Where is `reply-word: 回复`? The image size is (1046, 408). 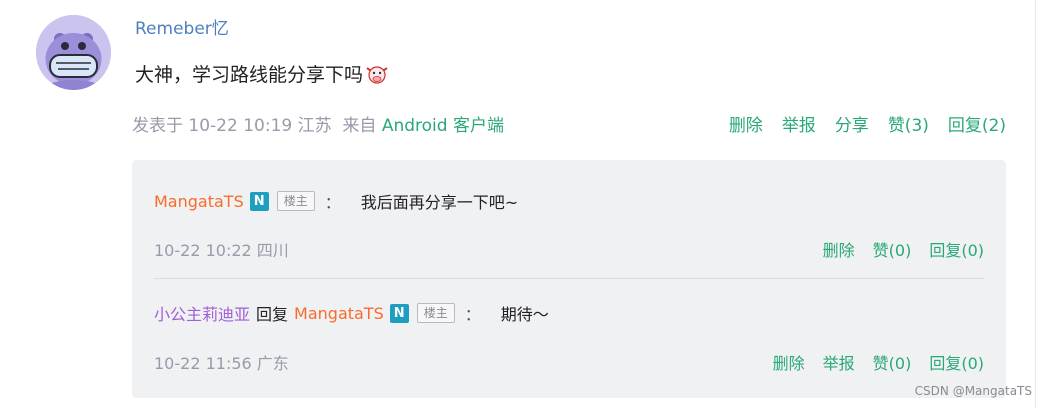
reply-word: 回复 is located at coordinates (272, 314).